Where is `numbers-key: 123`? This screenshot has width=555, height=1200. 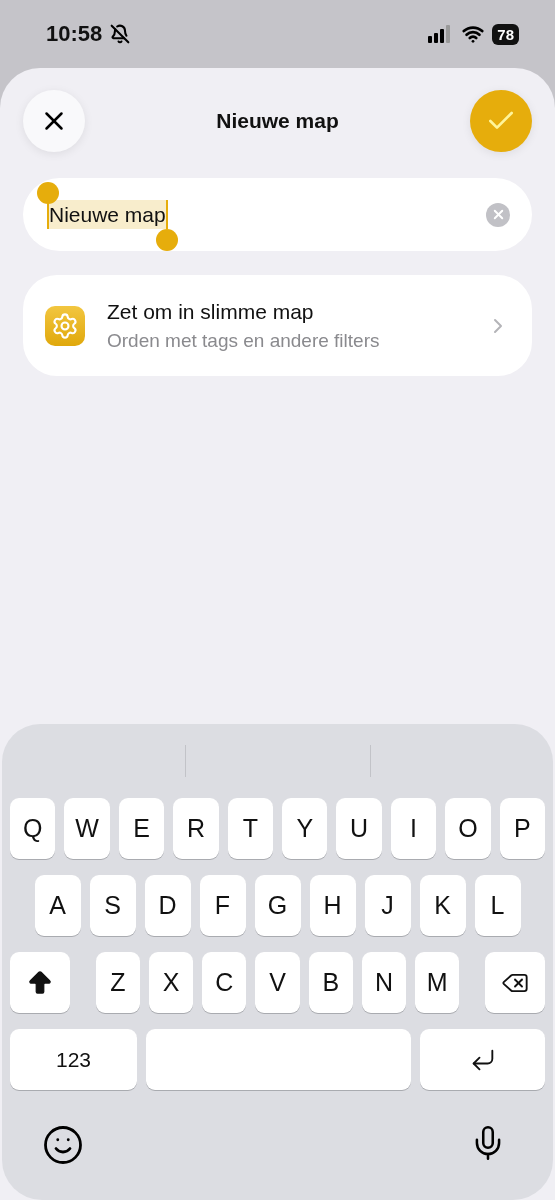 numbers-key: 123 is located at coordinates (73, 1059).